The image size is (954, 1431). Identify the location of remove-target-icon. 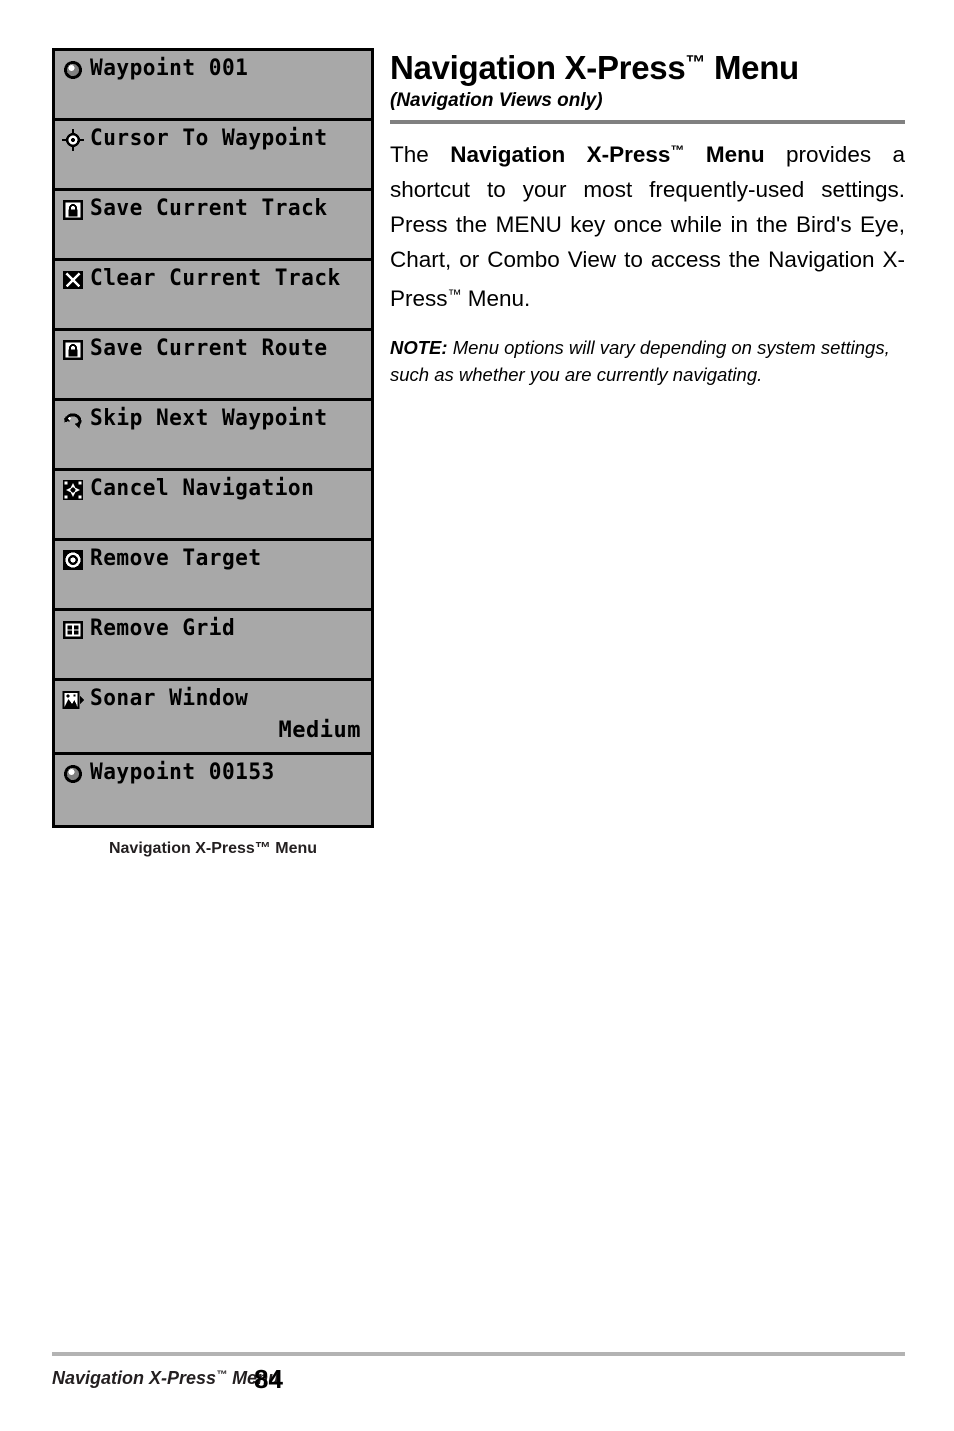
(73, 559).